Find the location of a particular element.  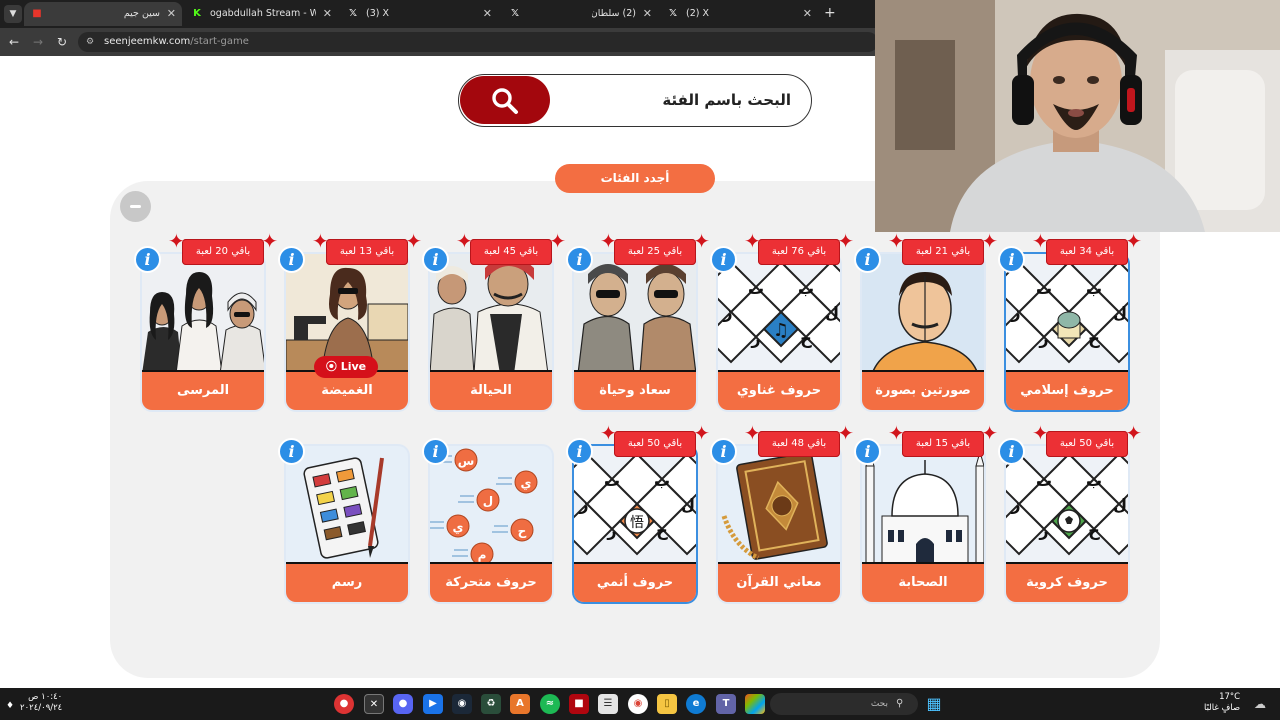

url-text: seenjeemkw.com/start-game is located at coordinates (176, 42).